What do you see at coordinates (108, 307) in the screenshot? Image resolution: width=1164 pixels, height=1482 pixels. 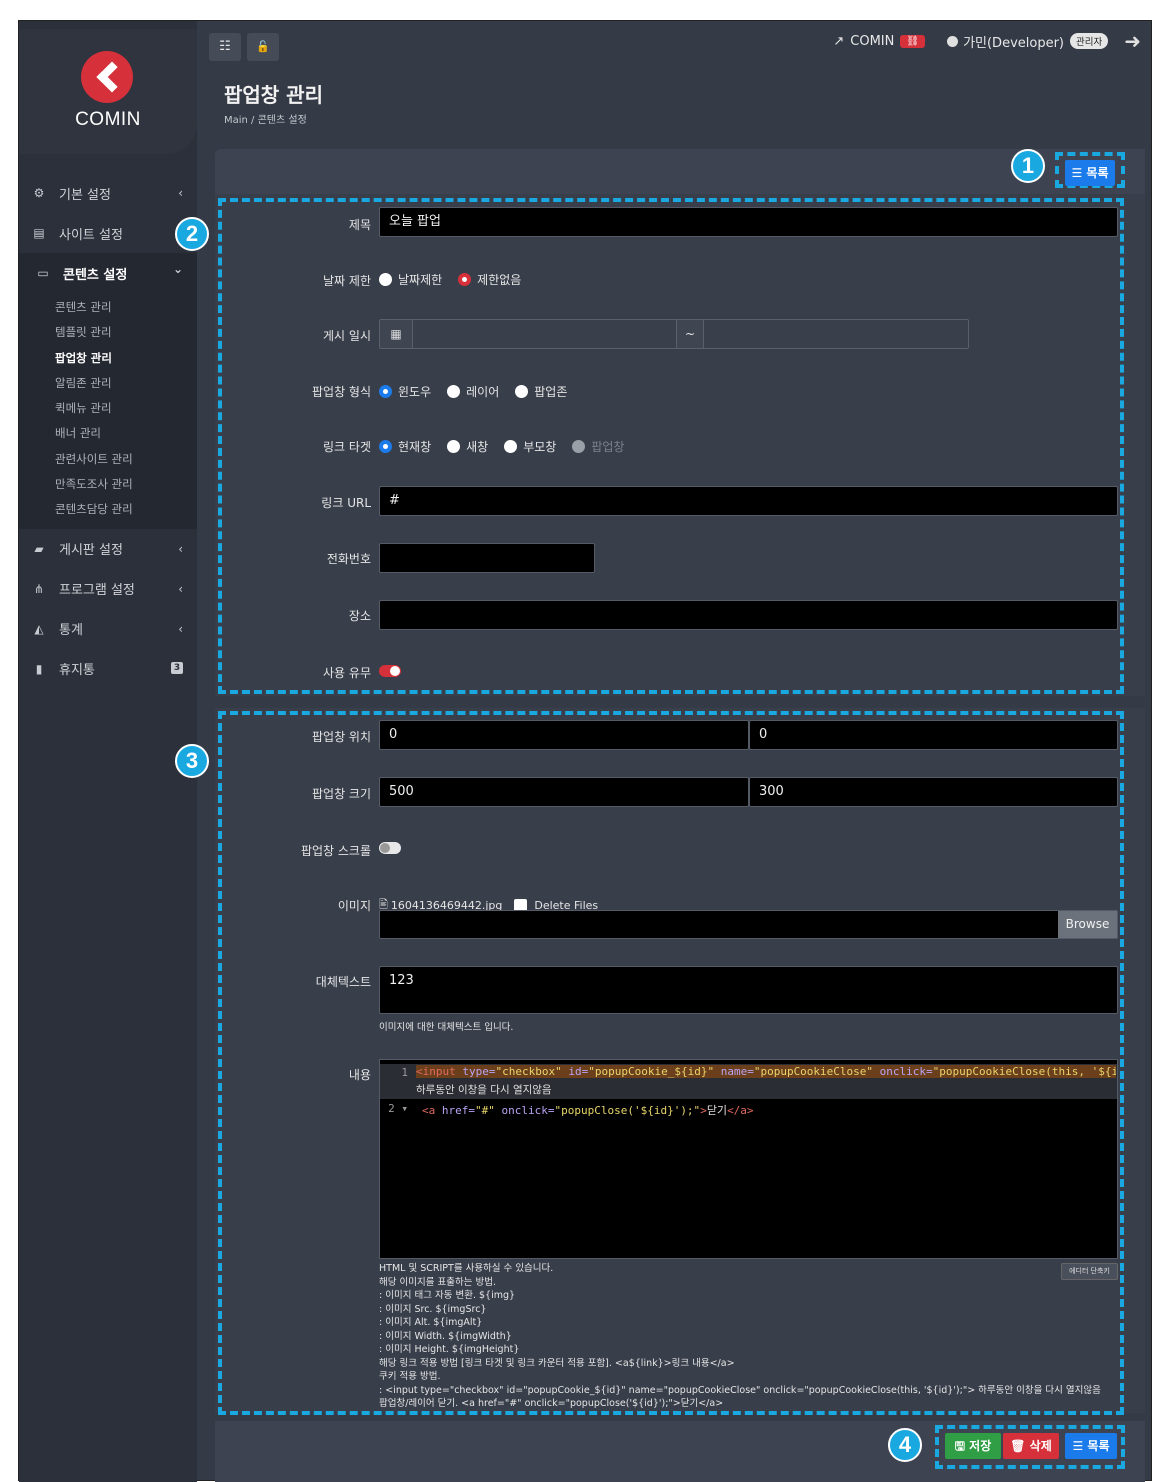 I see `sidebar-subitem-content: 콘텐츠 관리` at bounding box center [108, 307].